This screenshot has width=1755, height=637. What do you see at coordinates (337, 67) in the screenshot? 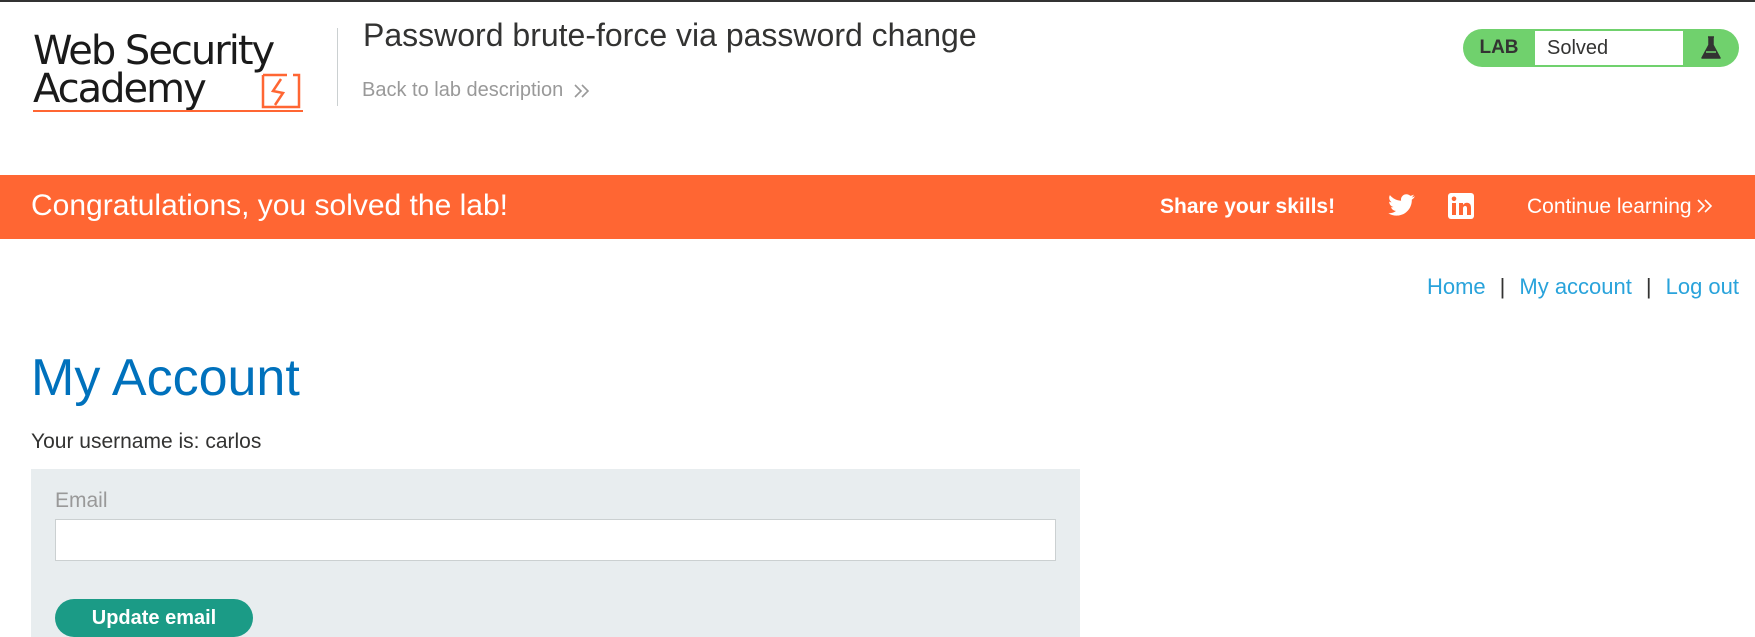
I see `header-divider` at bounding box center [337, 67].